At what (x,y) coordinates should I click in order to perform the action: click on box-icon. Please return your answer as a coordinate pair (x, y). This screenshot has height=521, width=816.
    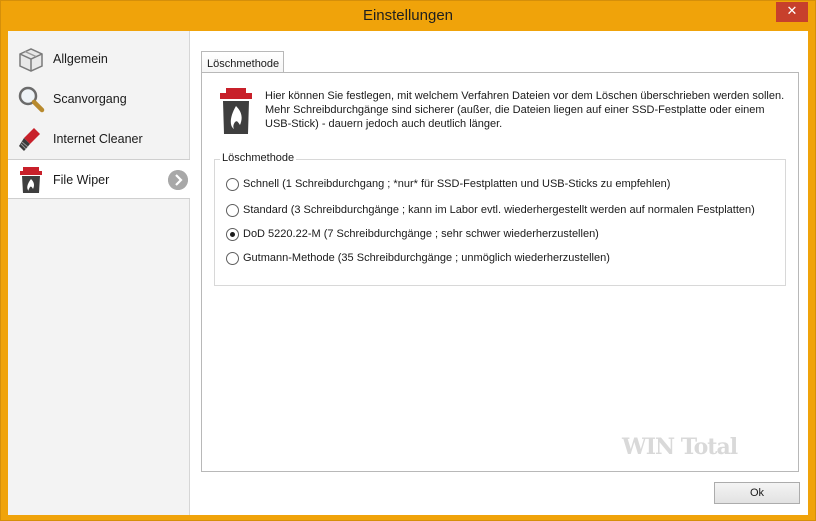
    Looking at the image, I should click on (31, 60).